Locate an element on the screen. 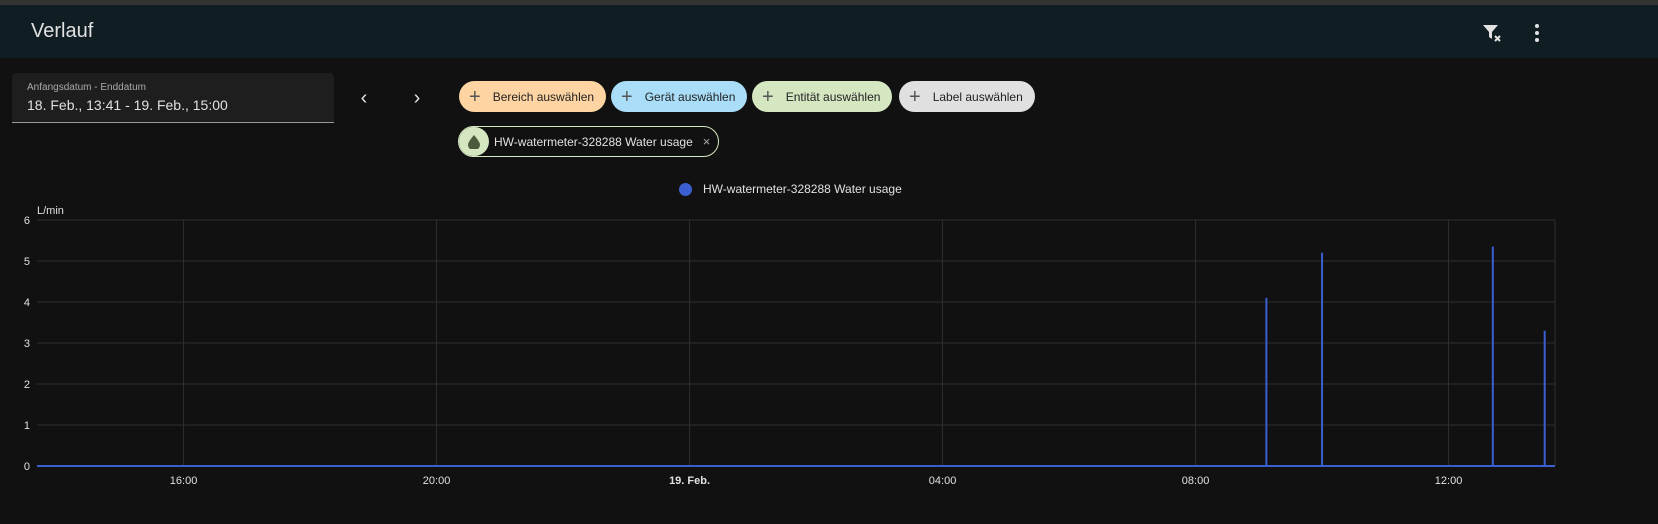 This screenshot has width=1658, height=524. entity-label: HW-watermeter-328288 Water usage is located at coordinates (593, 141).